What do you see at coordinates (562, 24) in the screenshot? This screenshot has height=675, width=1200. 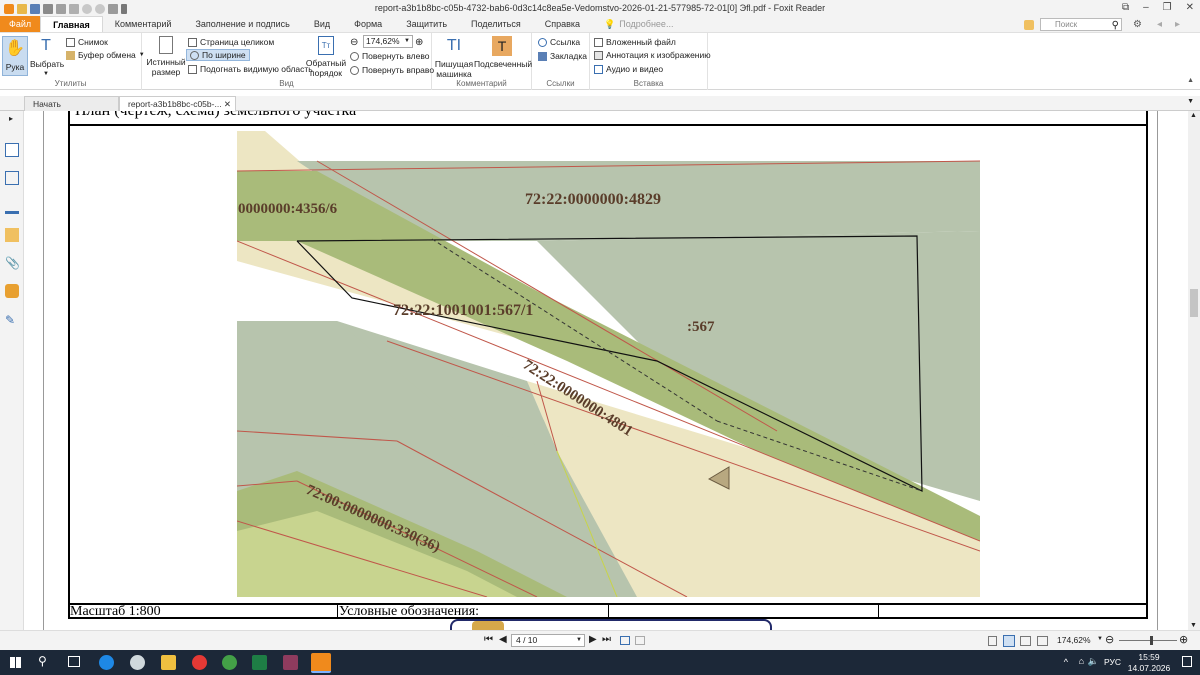 I see `menu-tab-help: Справка` at bounding box center [562, 24].